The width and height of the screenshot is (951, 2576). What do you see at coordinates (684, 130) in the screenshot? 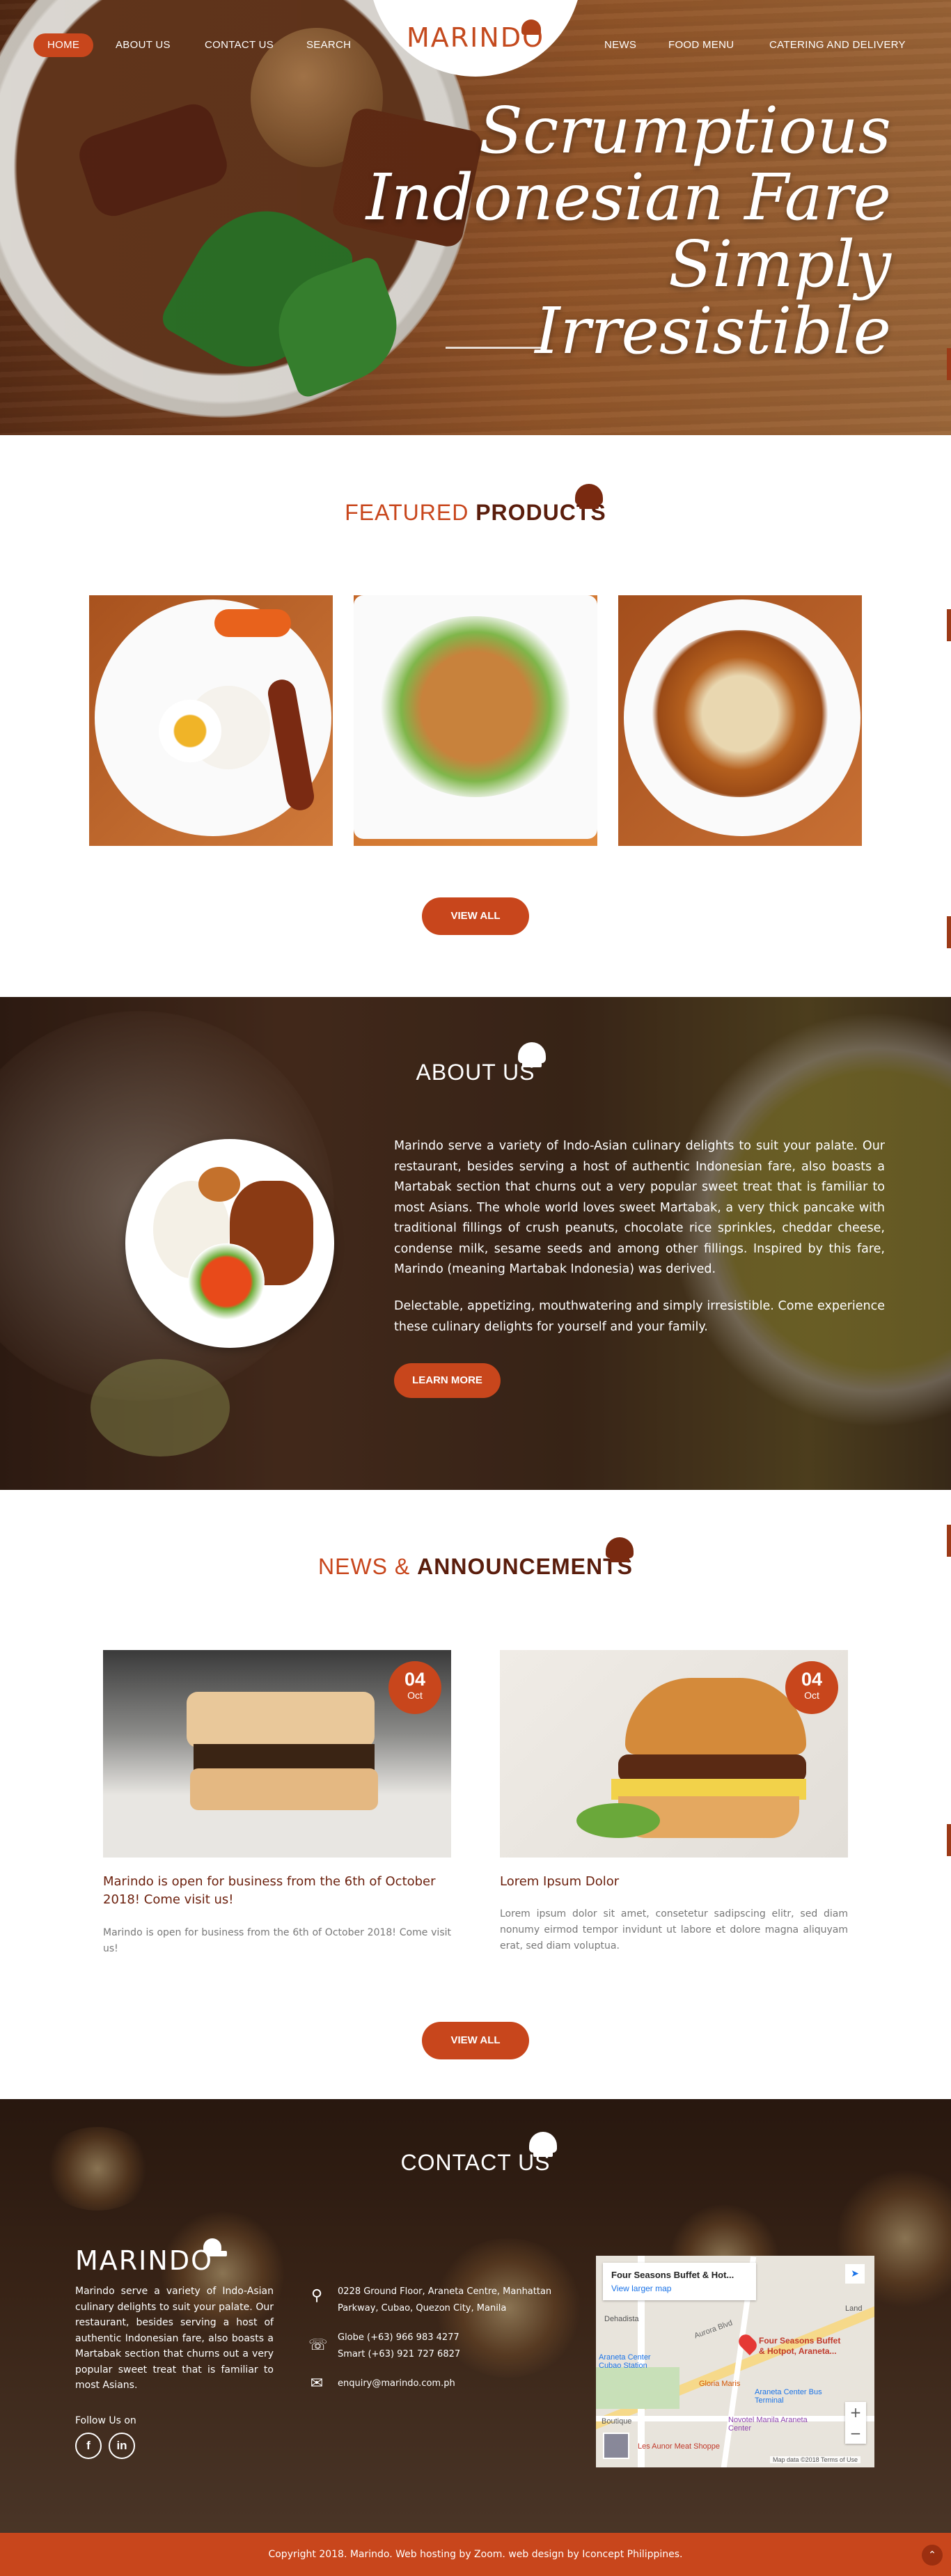
I see `hero-line-1: Scrumptious` at bounding box center [684, 130].